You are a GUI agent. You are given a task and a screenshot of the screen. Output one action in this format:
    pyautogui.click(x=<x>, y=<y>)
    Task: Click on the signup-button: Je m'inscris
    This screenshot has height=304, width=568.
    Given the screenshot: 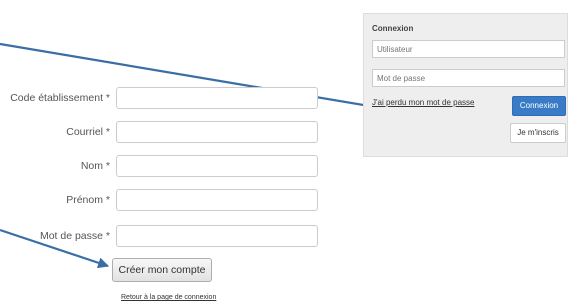 What is the action you would take?
    pyautogui.click(x=538, y=133)
    